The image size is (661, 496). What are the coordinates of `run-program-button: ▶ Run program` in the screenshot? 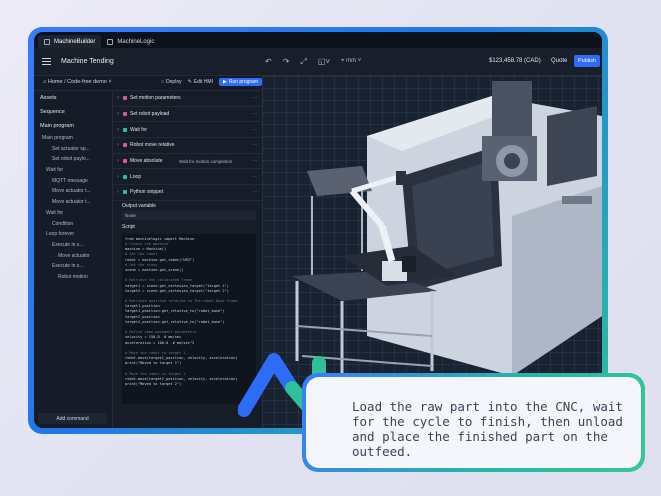 It's located at (240, 82).